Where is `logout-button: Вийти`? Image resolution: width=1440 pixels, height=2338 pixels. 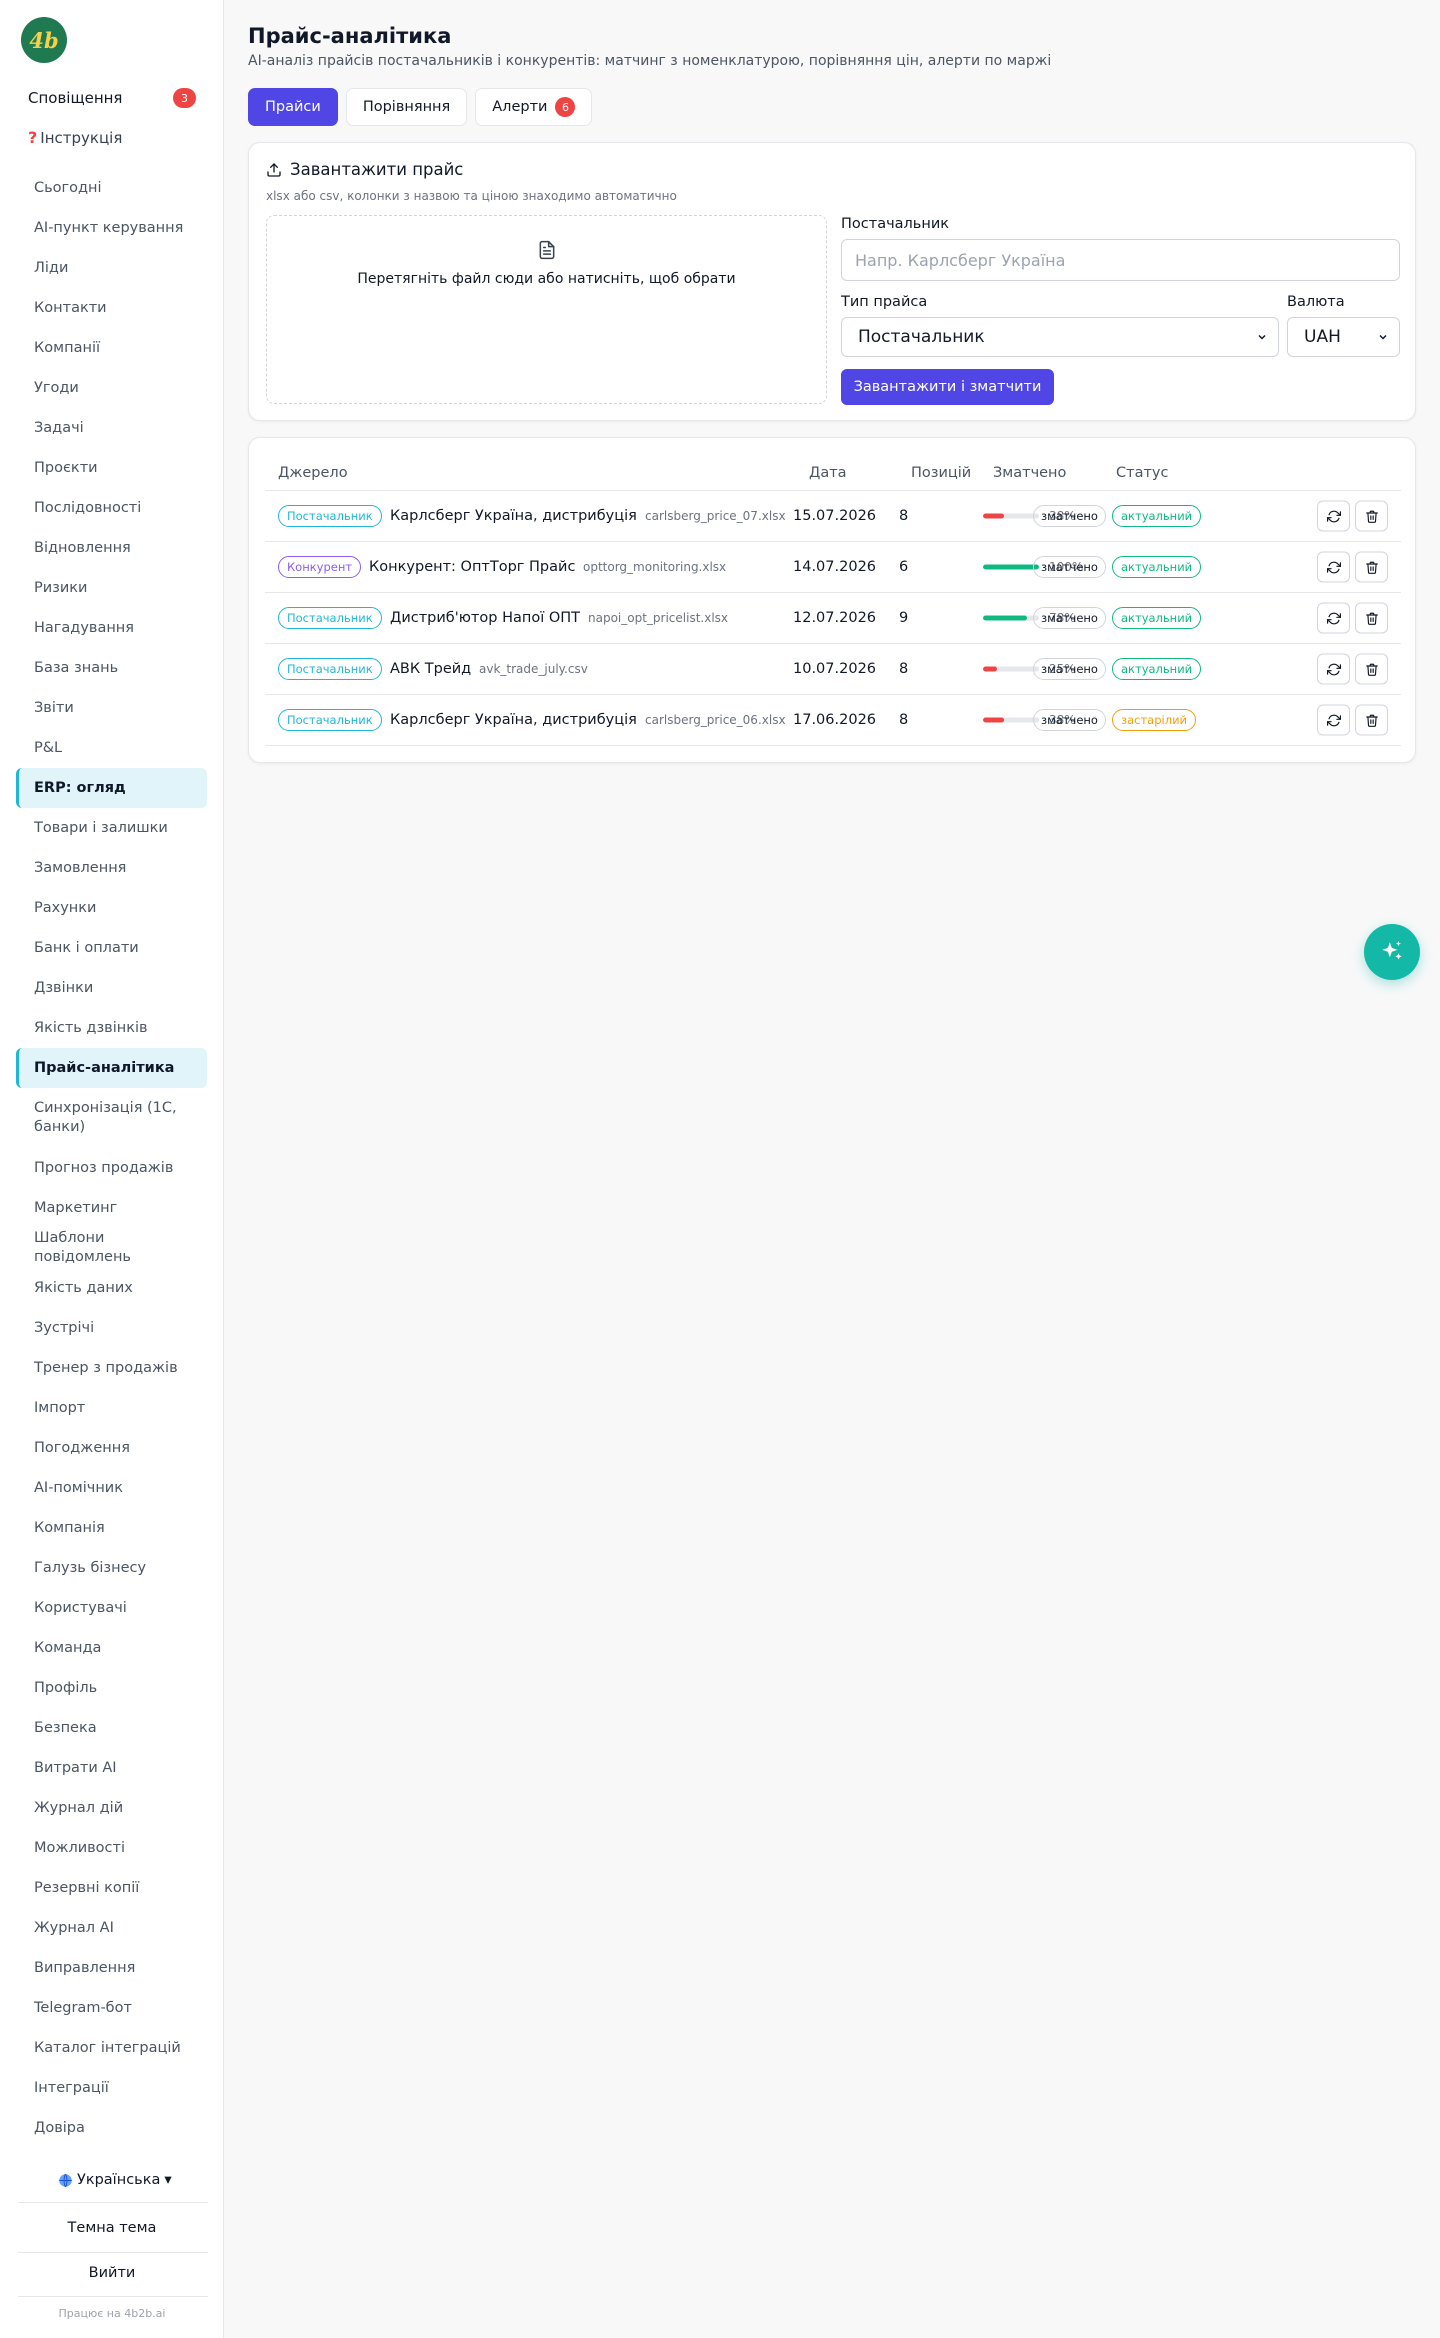 logout-button: Вийти is located at coordinates (112, 2273).